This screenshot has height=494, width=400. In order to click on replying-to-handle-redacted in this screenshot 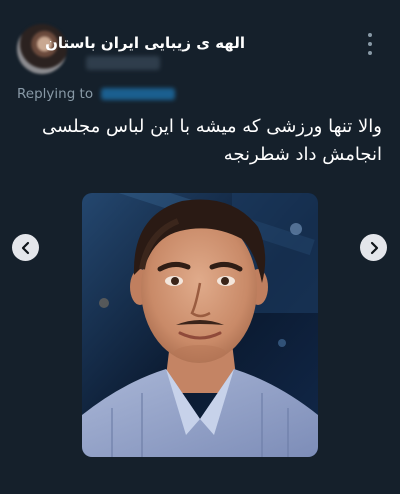, I will do `click(138, 94)`.